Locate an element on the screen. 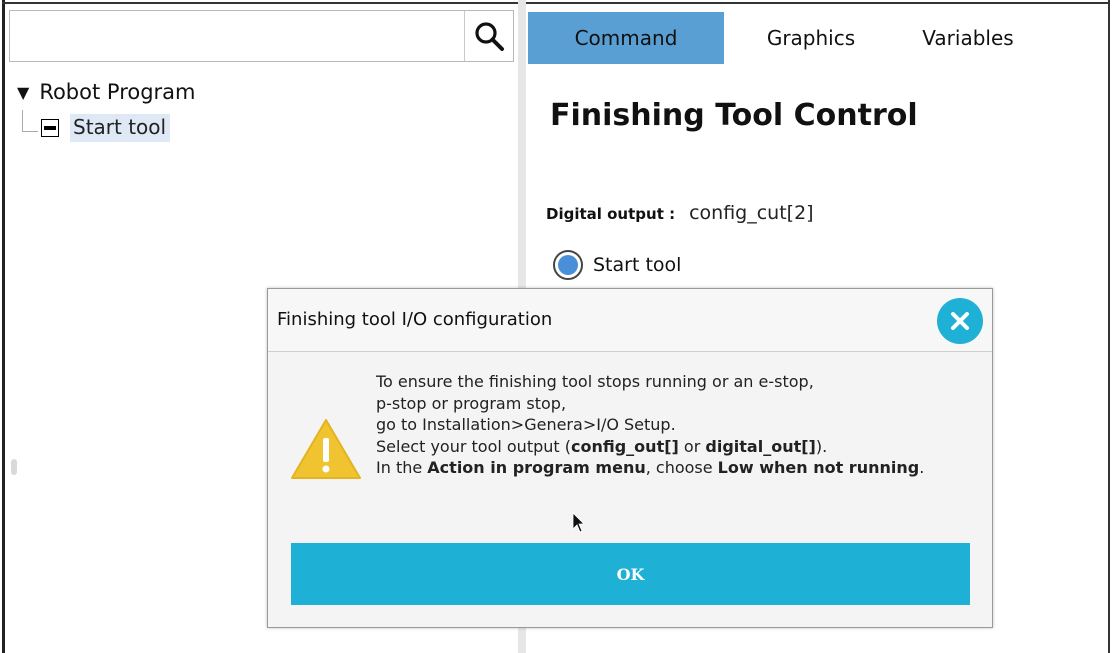 The height and width of the screenshot is (653, 1112). tab-command: Command is located at coordinates (626, 38).